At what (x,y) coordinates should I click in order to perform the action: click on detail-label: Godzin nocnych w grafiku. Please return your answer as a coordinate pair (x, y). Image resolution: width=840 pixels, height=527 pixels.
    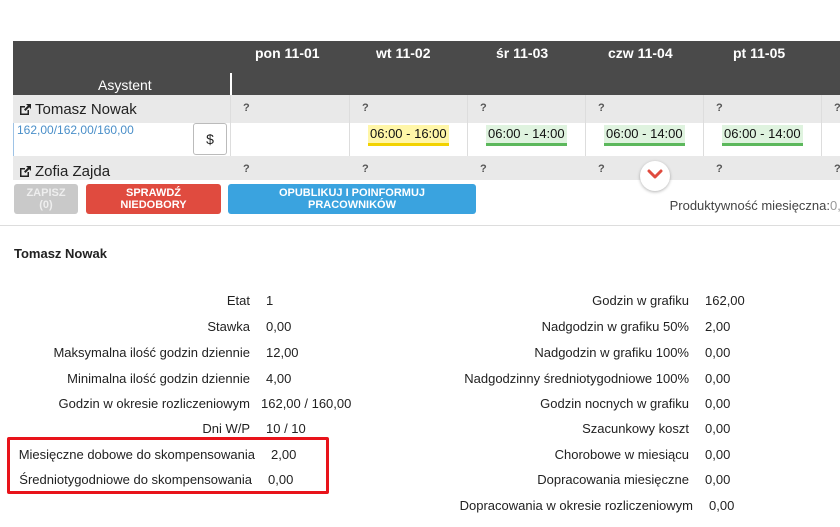
    Looking at the image, I should click on (614, 403).